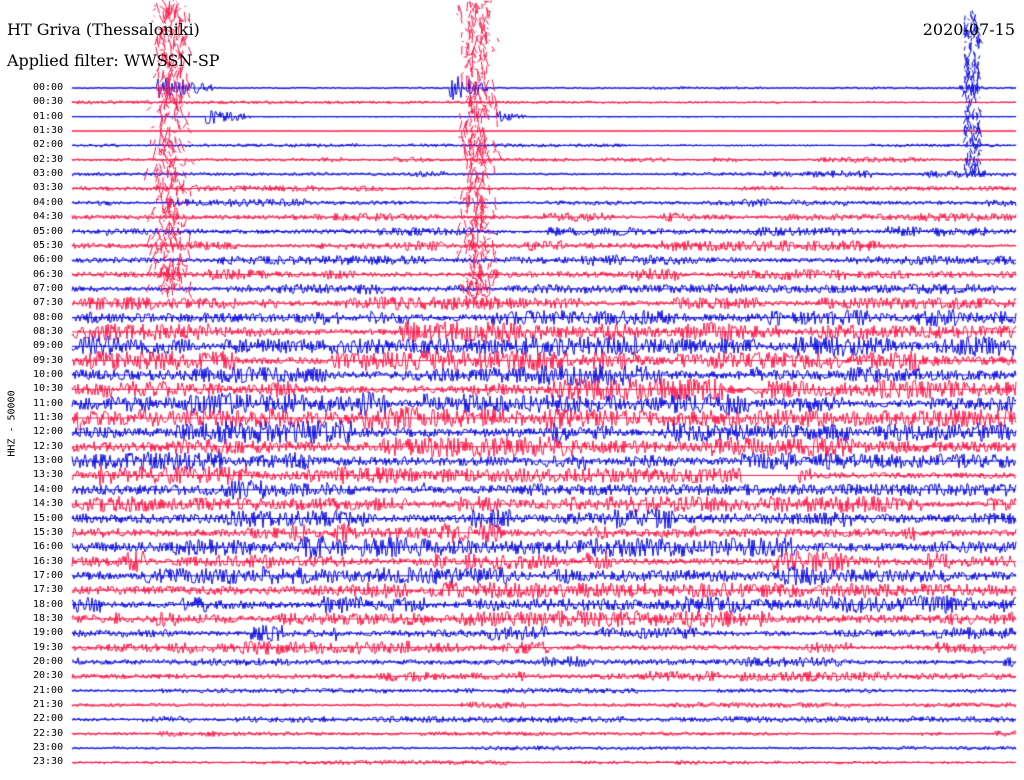 This screenshot has height=780, width=1024. I want to click on row-label: 10:30, so click(48, 389).